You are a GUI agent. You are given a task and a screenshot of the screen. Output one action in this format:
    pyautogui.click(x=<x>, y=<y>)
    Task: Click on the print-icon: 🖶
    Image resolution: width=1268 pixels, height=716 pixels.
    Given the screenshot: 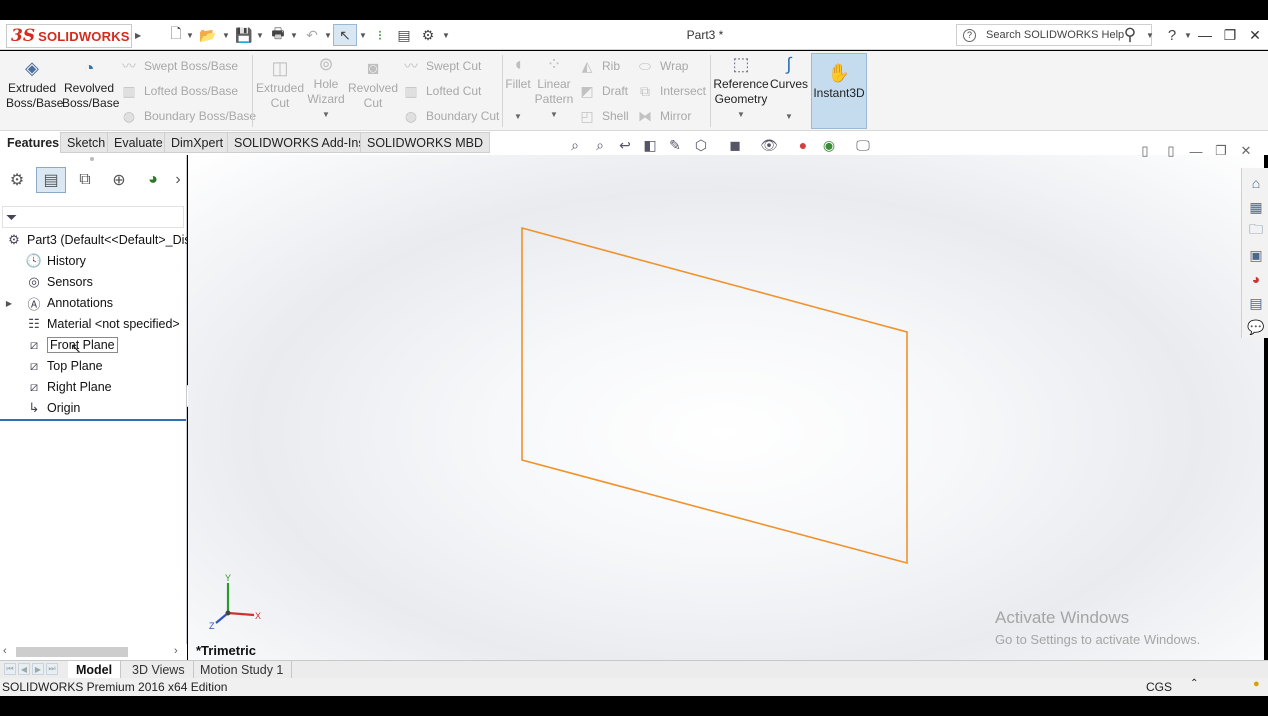 What is the action you would take?
    pyautogui.click(x=278, y=34)
    